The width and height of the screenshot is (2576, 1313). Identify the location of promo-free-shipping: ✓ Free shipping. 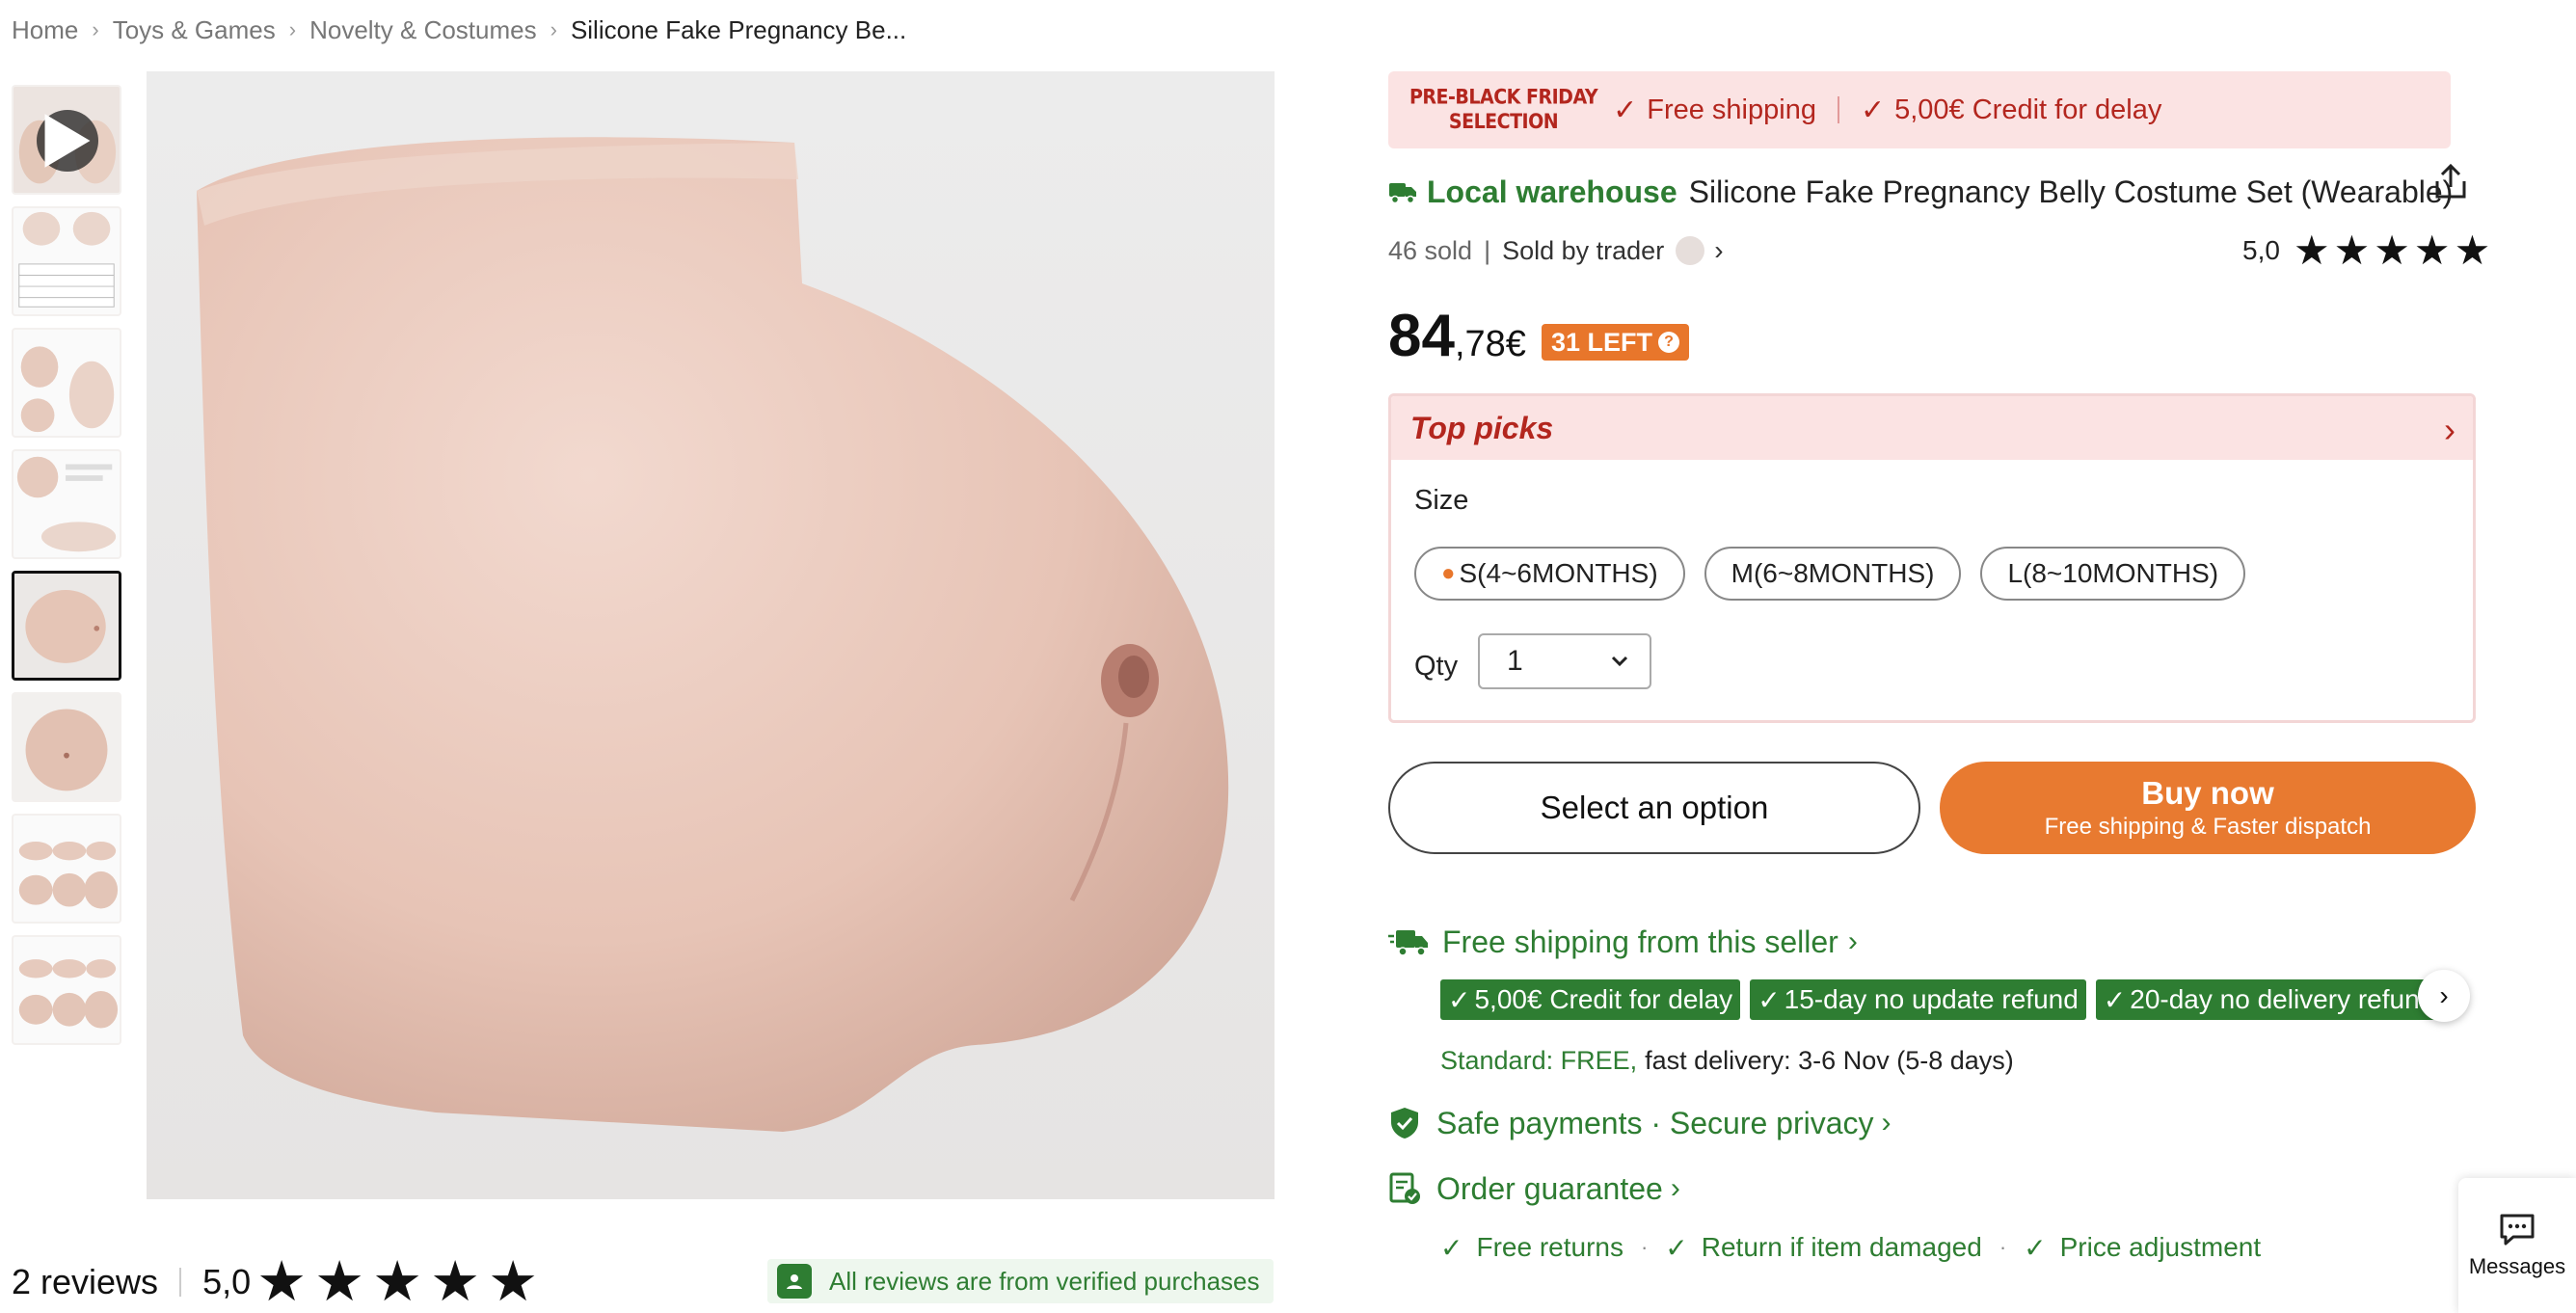
(1714, 110).